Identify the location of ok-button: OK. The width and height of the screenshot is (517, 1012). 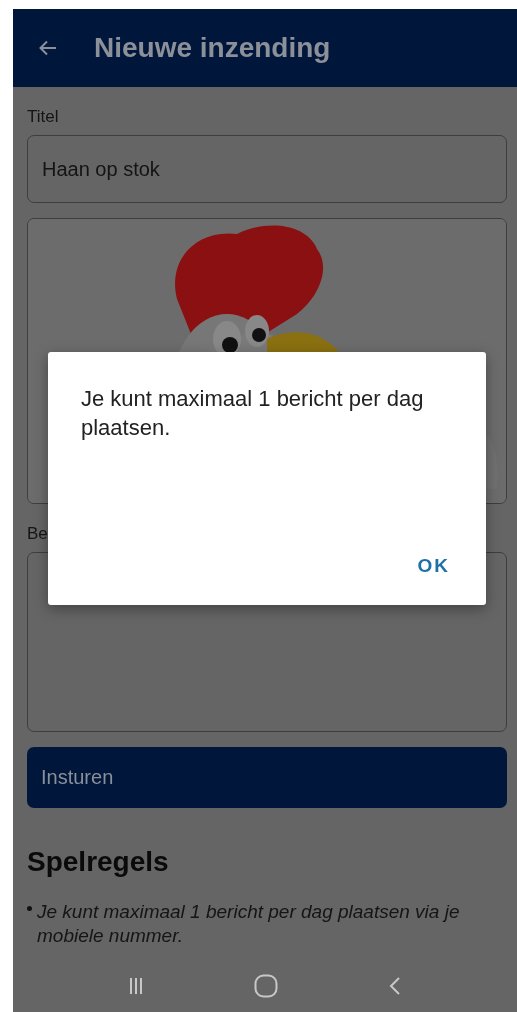
(433, 566).